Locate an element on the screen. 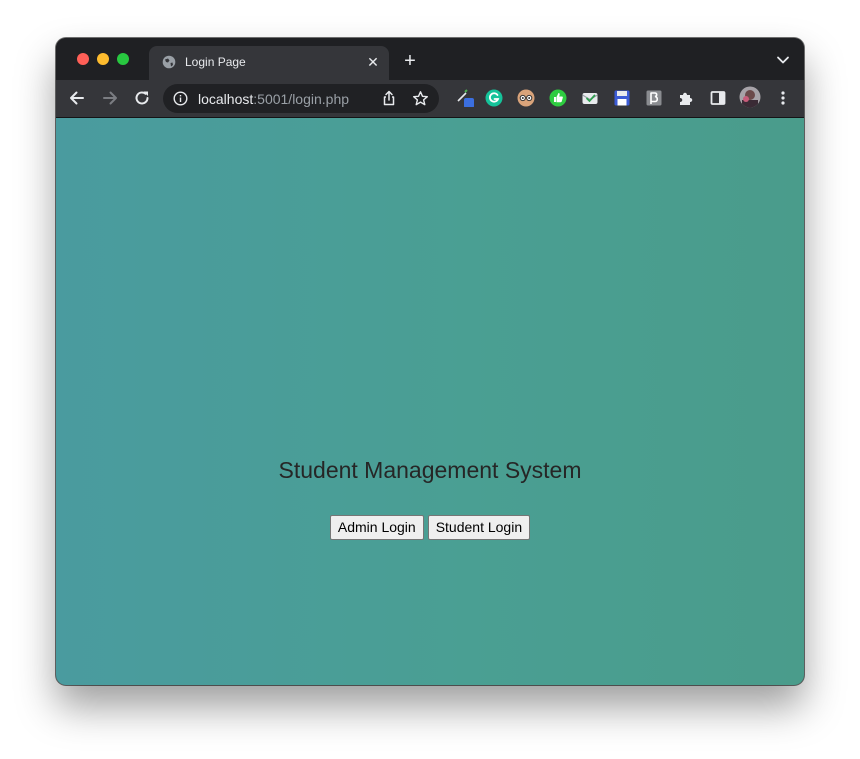  tab-title: Login Page is located at coordinates (215, 62).